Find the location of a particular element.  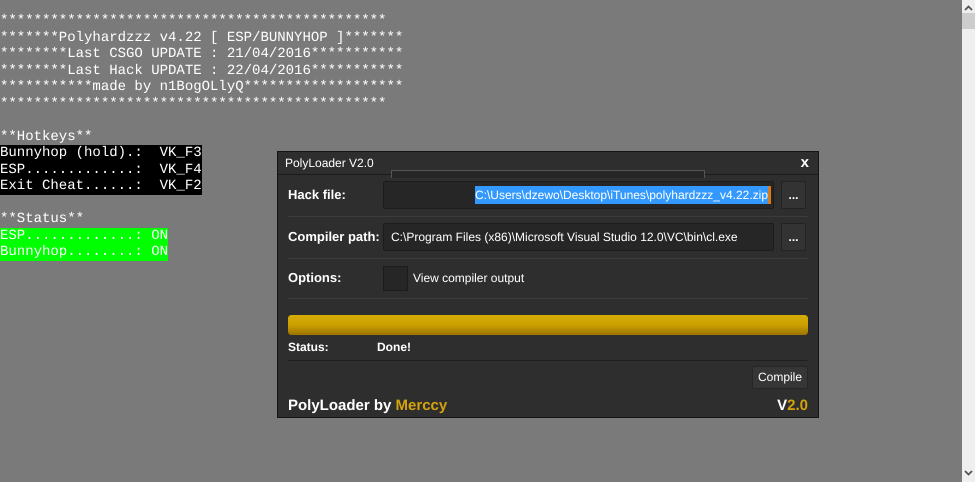

status-value: Done! is located at coordinates (394, 347).